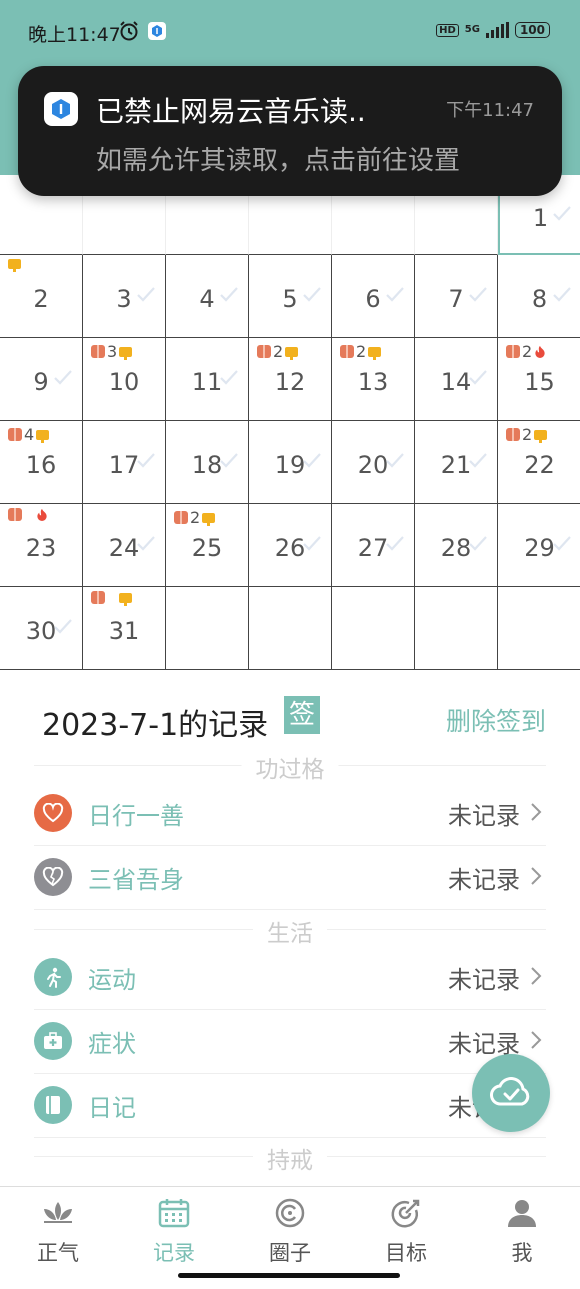  I want to click on calendar-day-15: 2 15, so click(539, 379).